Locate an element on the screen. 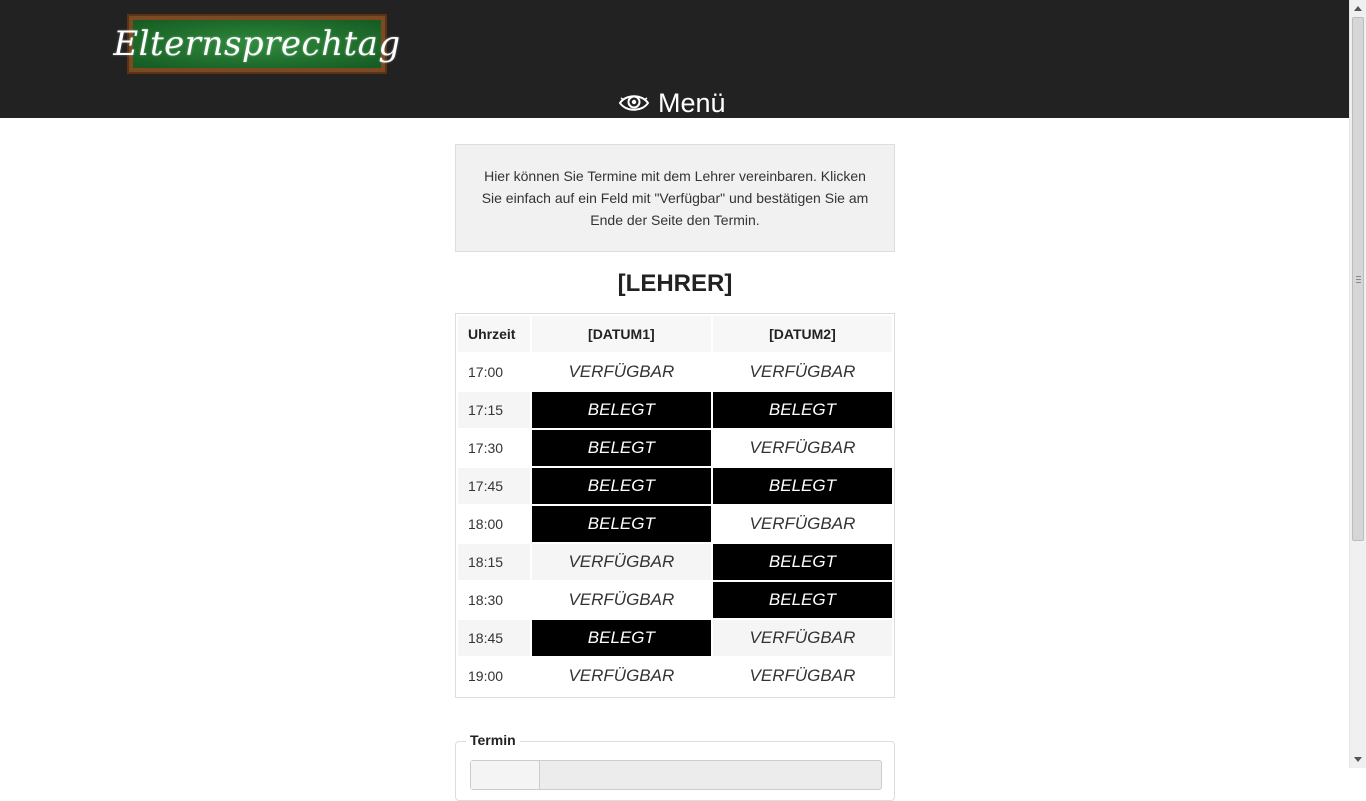 This screenshot has width=1366, height=801. time-cell: 17:15 is located at coordinates (494, 410).